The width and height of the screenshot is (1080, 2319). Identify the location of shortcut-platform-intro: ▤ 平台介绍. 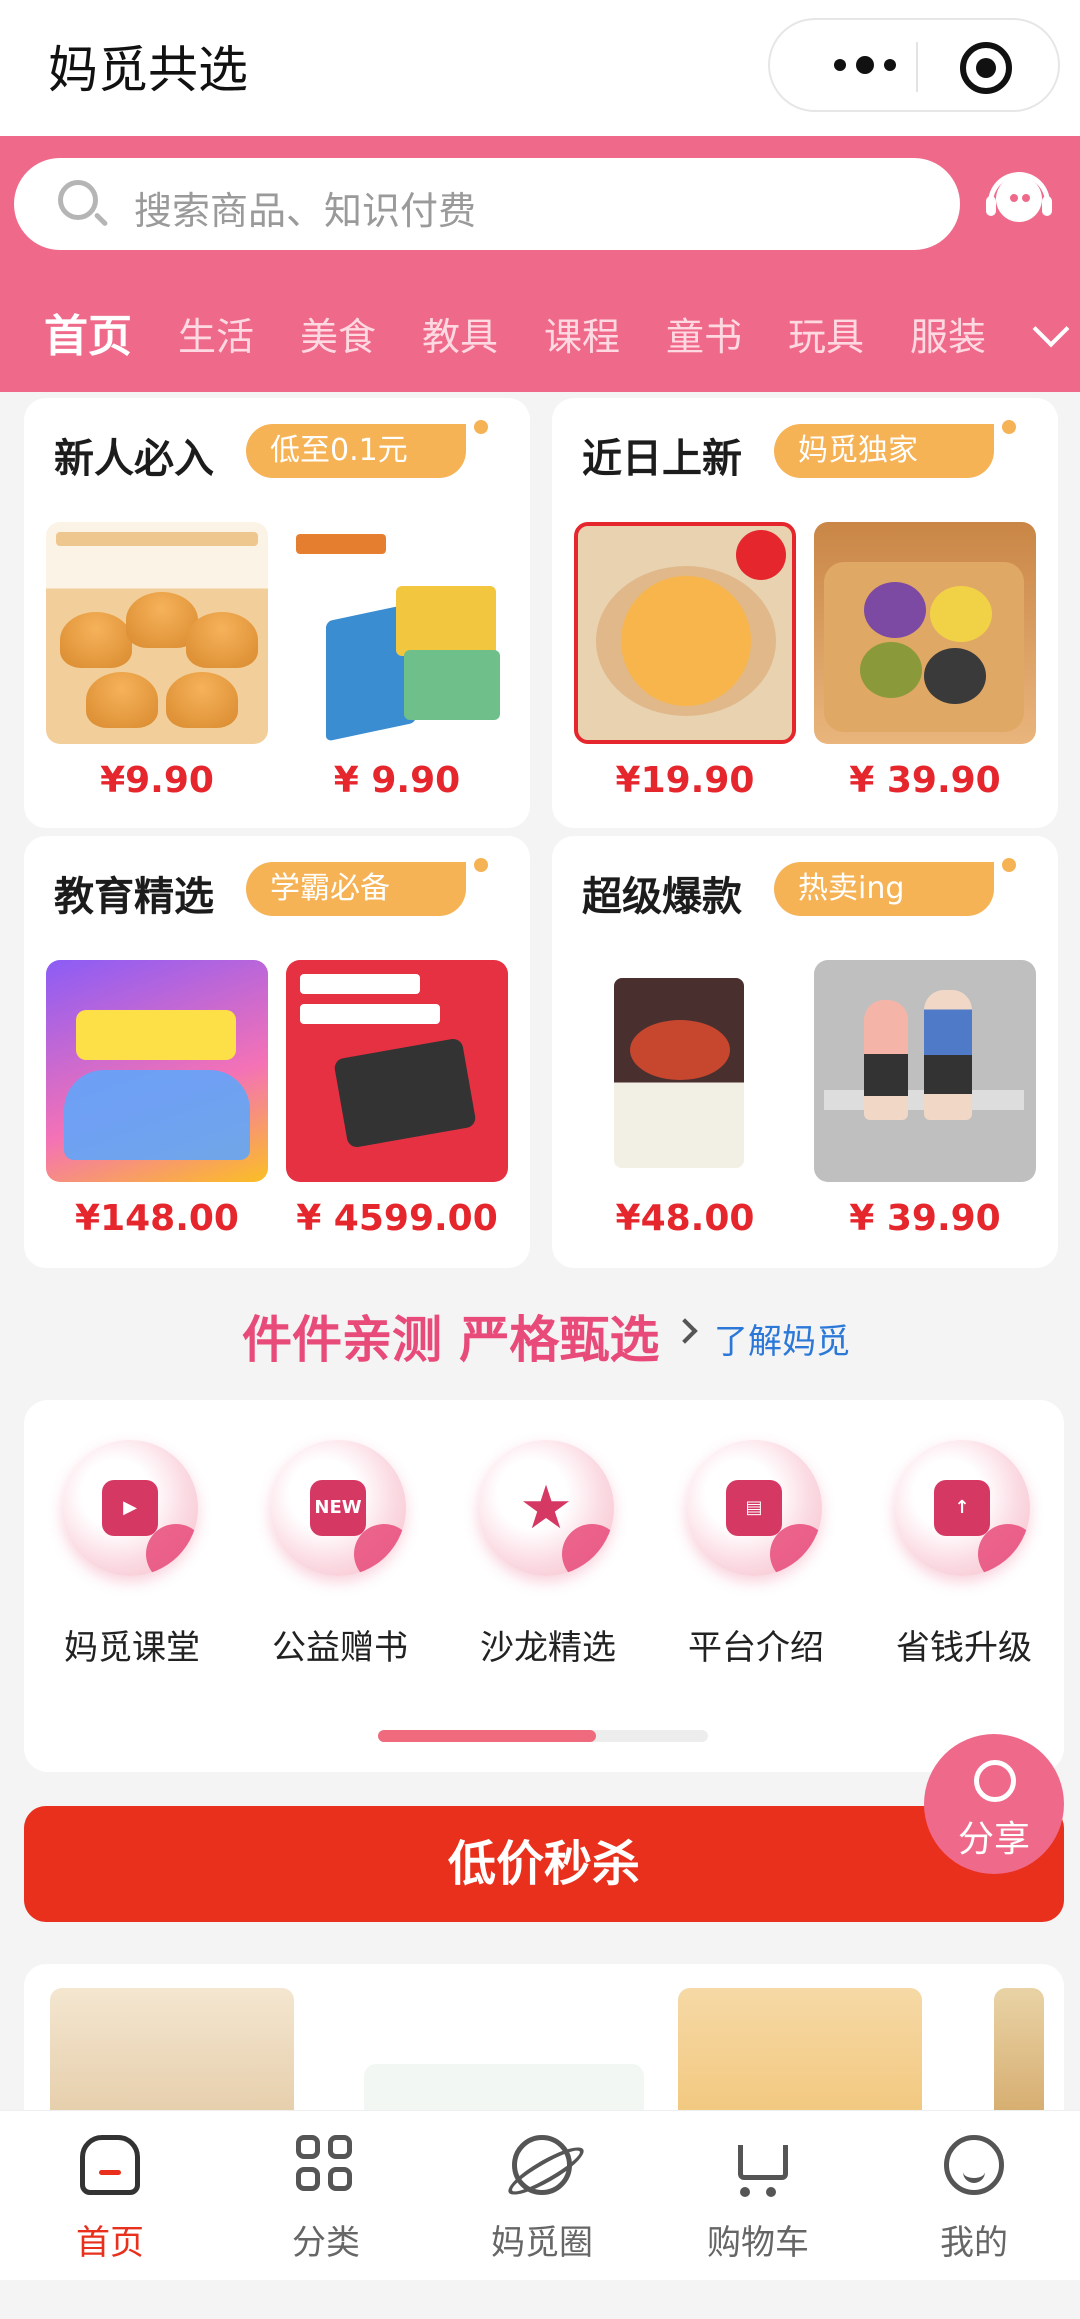
(751, 1560).